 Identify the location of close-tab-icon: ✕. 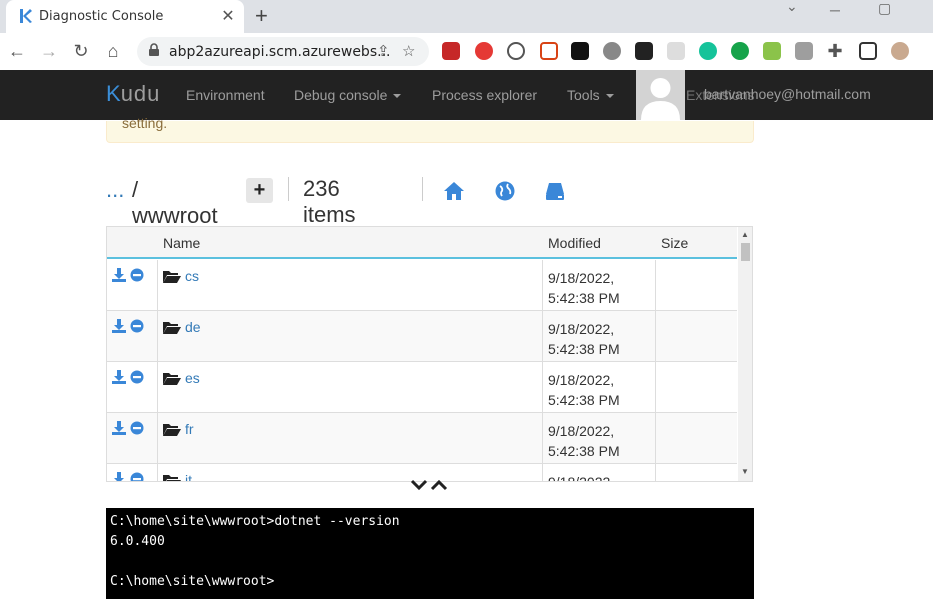
(228, 16).